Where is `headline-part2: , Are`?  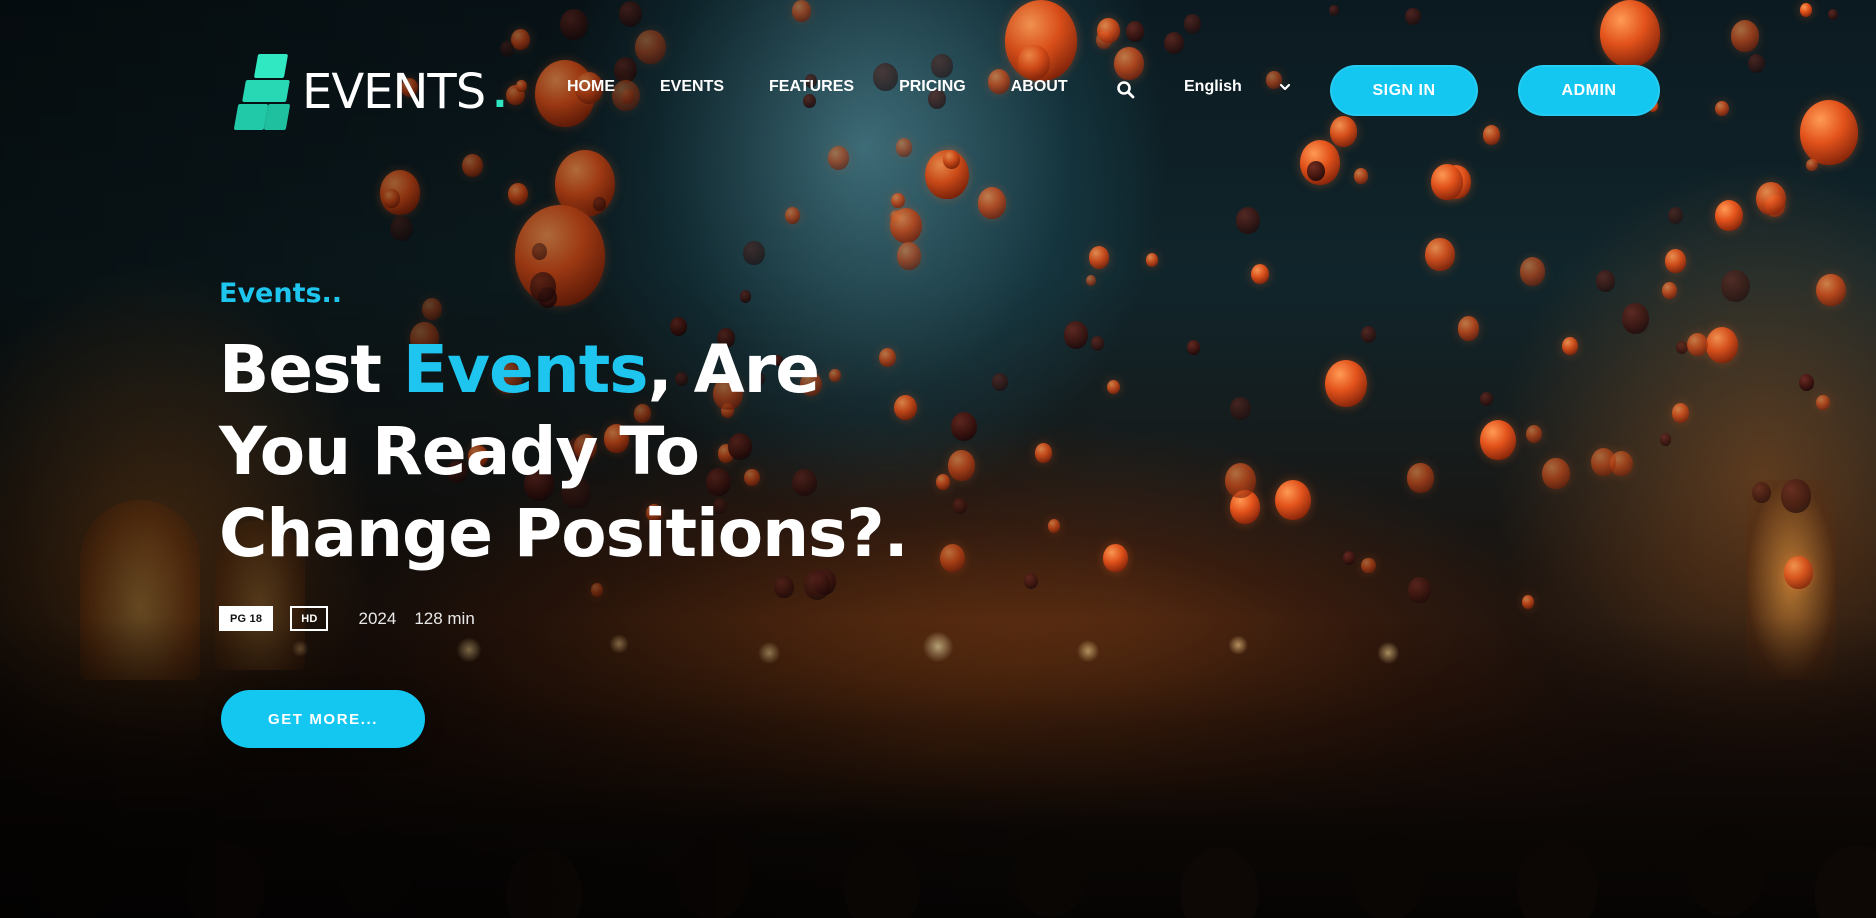
headline-part2: , Are is located at coordinates (733, 369).